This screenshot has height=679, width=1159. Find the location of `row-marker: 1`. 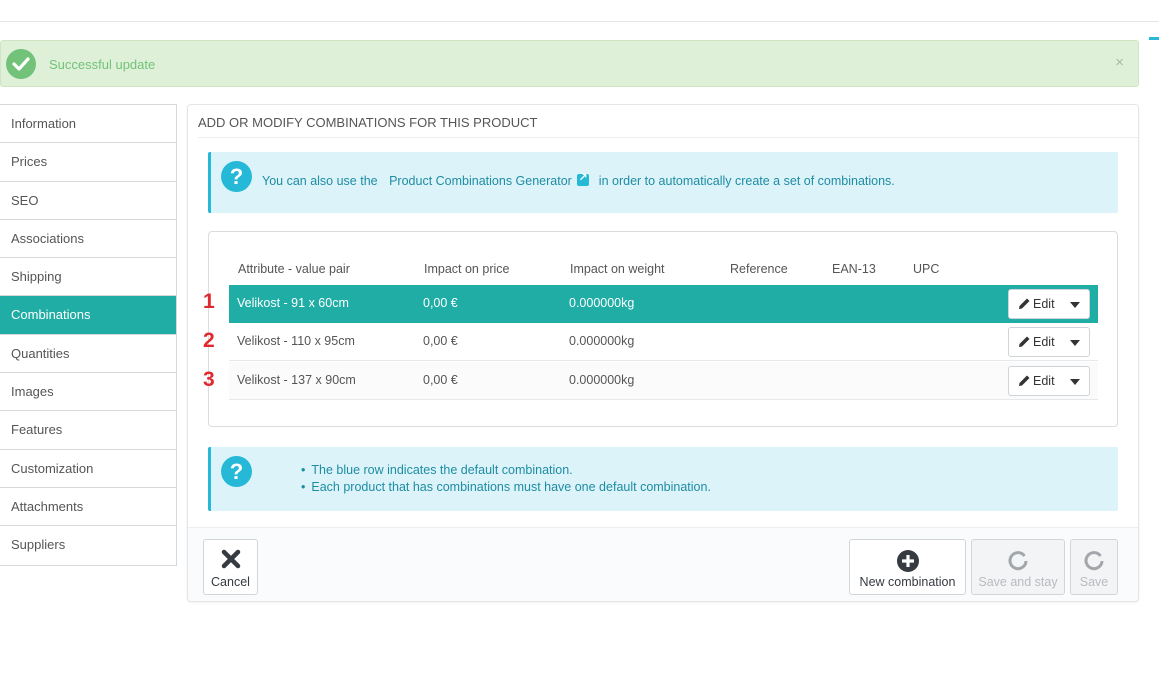

row-marker: 1 is located at coordinates (209, 301).